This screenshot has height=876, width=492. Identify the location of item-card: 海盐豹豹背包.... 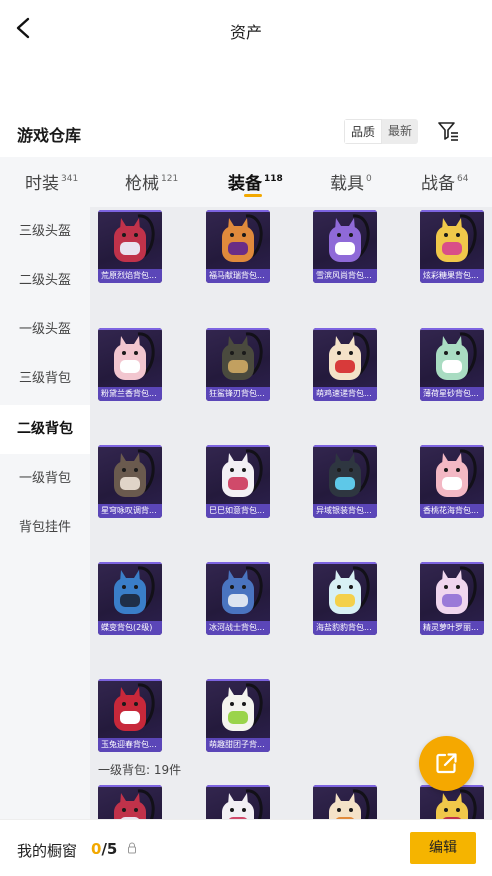
(345, 598).